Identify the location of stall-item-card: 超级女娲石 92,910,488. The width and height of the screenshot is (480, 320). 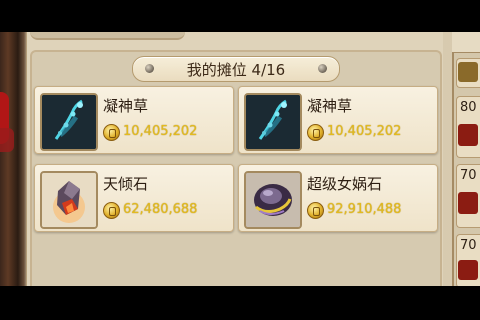
(338, 198).